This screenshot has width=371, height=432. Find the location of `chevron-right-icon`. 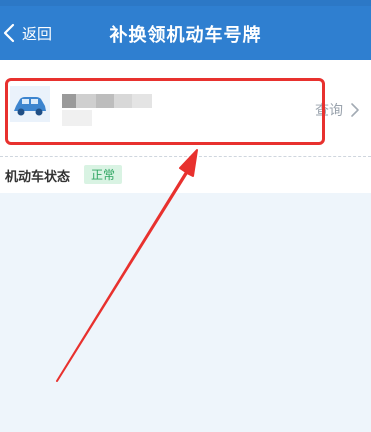

chevron-right-icon is located at coordinates (355, 110).